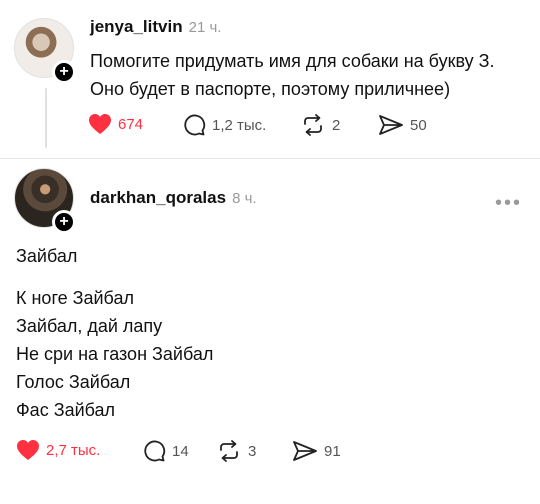 The height and width of the screenshot is (504, 540). What do you see at coordinates (239, 125) in the screenshot?
I see `comment-count: 1,2 тыс.` at bounding box center [239, 125].